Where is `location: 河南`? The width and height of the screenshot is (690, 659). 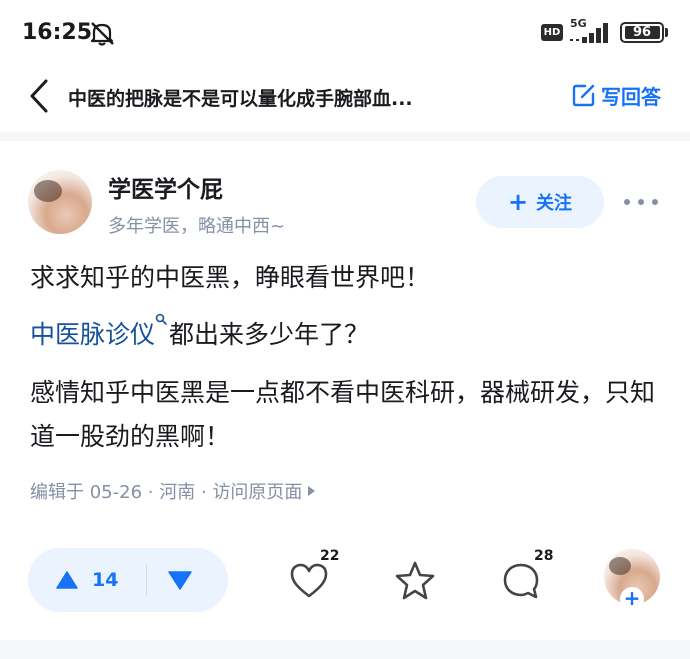
location: 河南 is located at coordinates (177, 492).